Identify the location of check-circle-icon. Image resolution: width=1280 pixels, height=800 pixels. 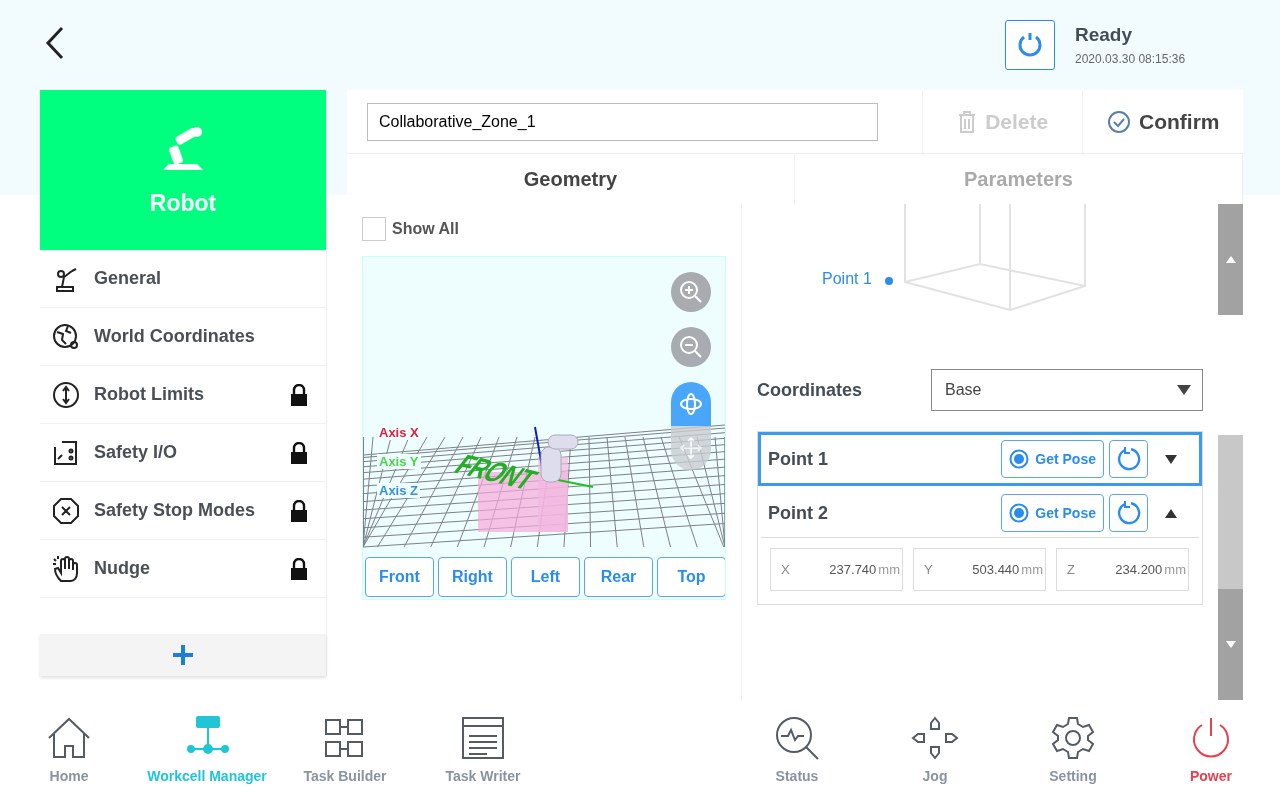
(1119, 121).